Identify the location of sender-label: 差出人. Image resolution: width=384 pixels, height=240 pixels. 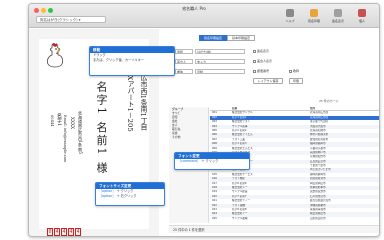
(184, 61).